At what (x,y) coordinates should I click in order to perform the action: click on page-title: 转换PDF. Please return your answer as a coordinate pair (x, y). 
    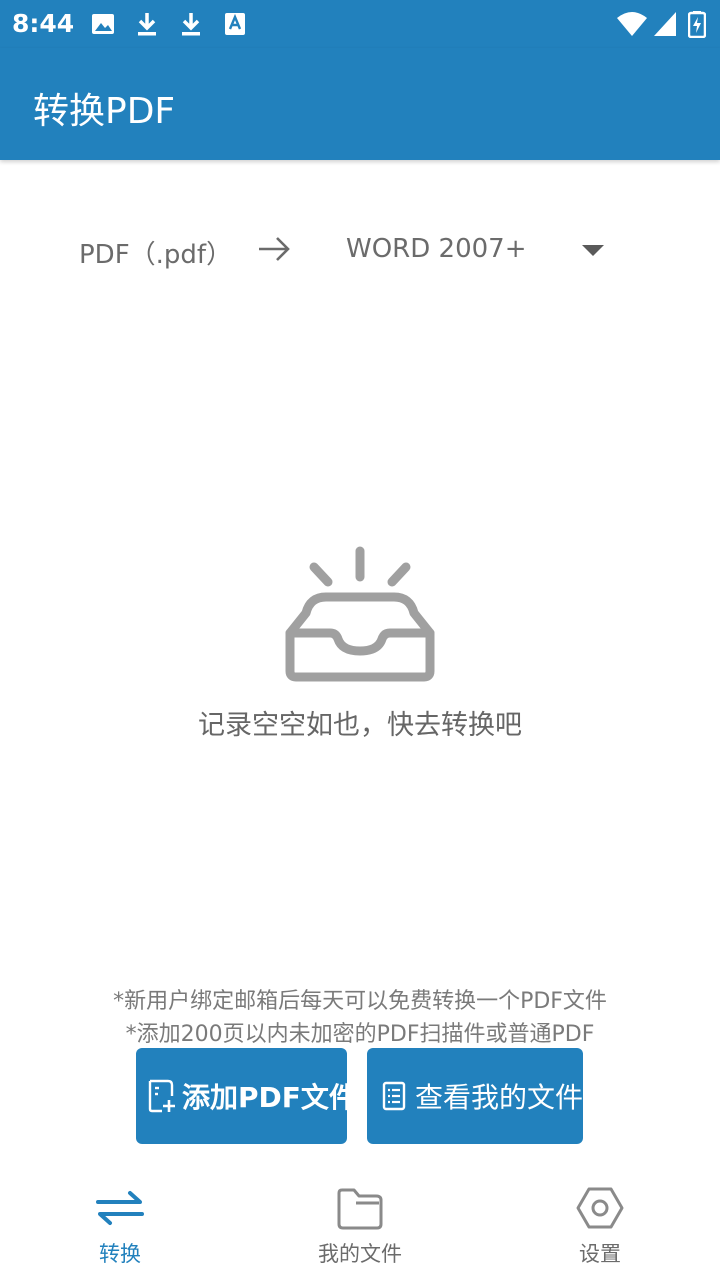
    Looking at the image, I should click on (104, 111).